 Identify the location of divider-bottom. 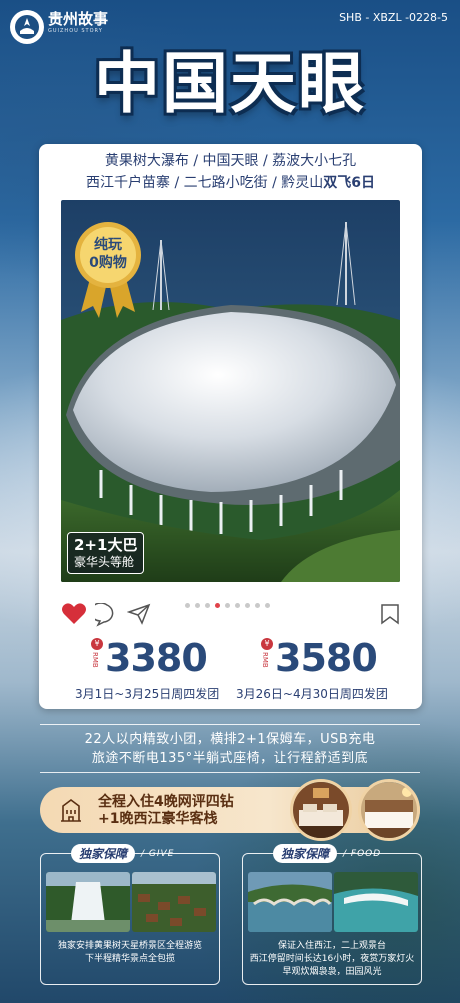
(230, 772).